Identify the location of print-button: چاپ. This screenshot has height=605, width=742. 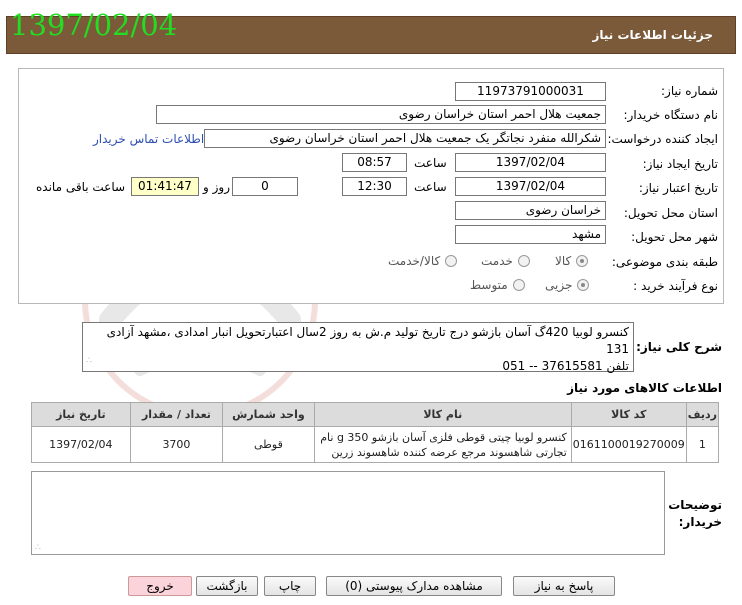
(290, 586).